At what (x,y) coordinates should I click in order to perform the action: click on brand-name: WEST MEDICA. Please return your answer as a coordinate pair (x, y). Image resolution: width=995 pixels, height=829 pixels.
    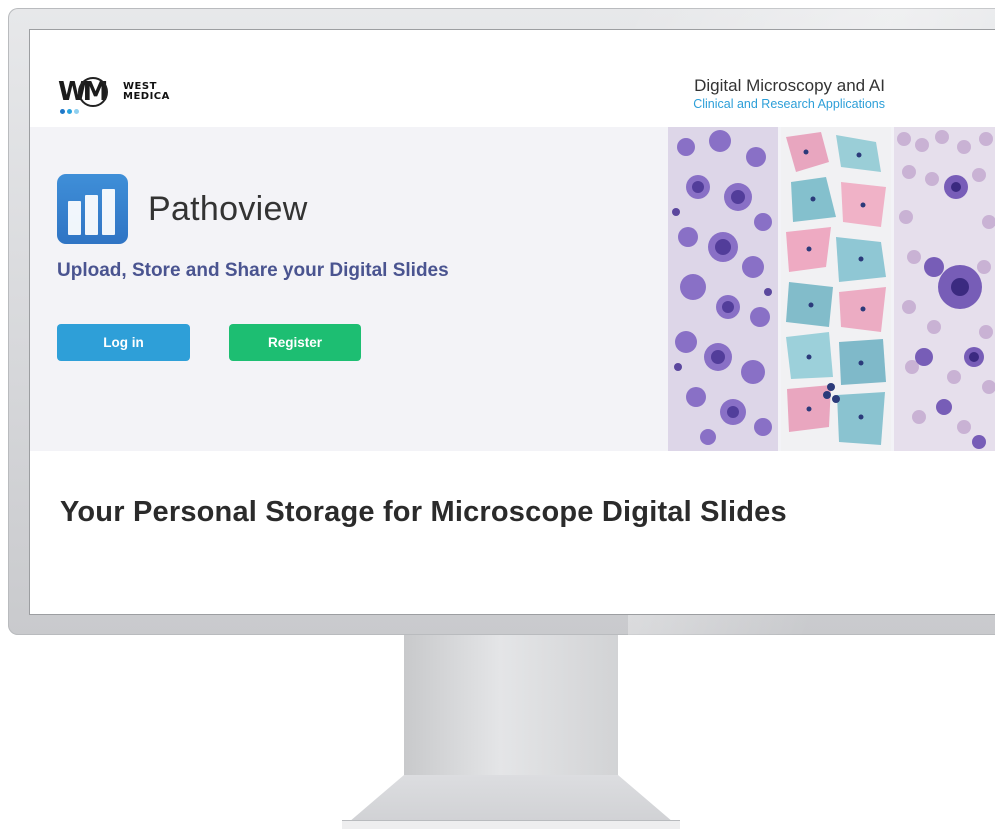
    Looking at the image, I should click on (146, 92).